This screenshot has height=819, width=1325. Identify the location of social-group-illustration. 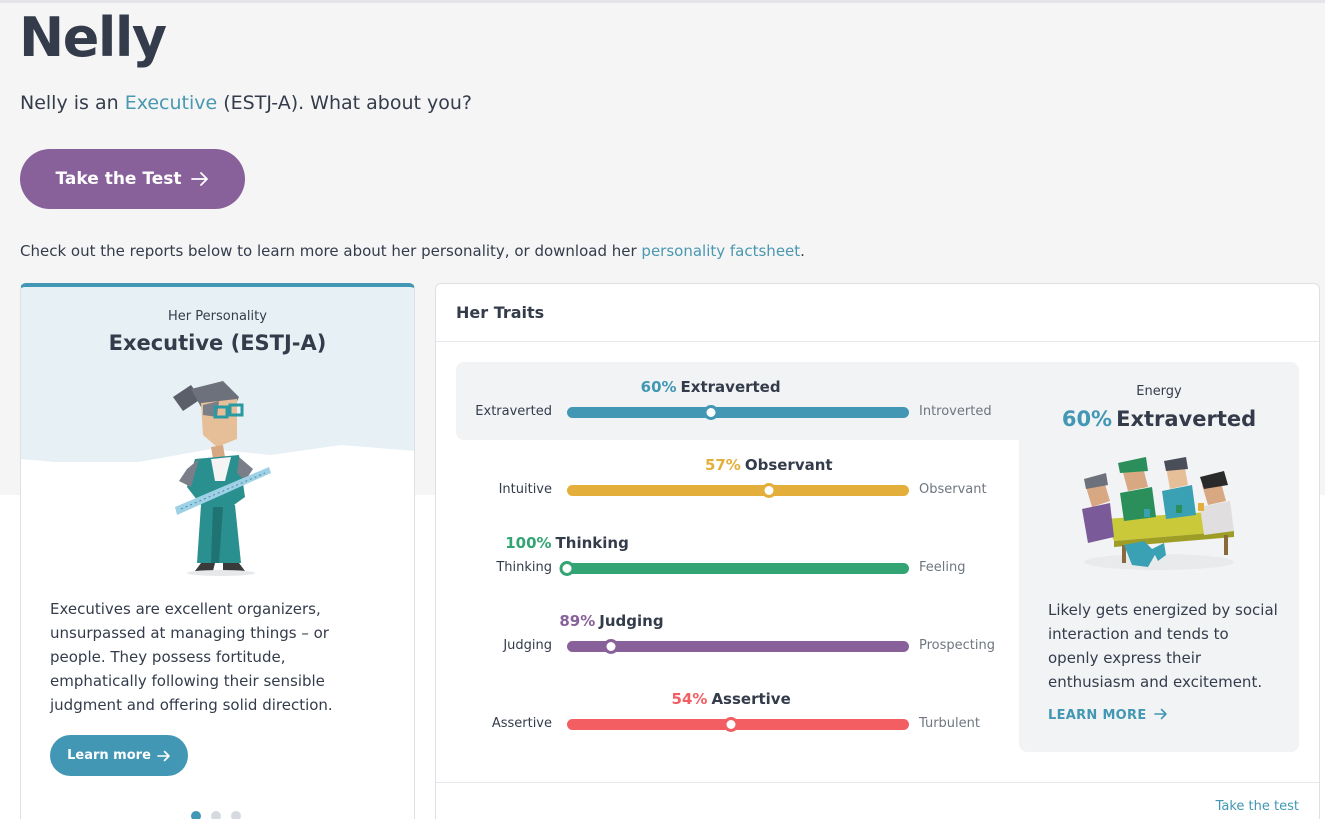
(1158, 513).